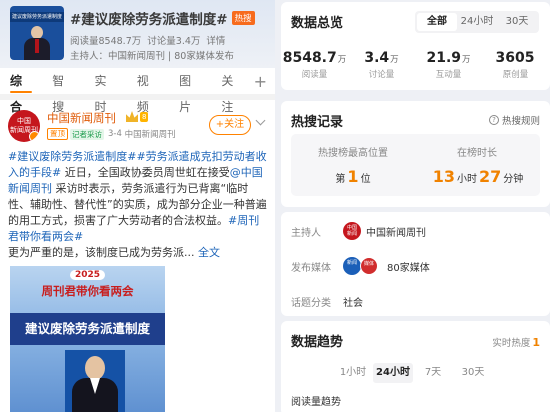  I want to click on range-24h: 24小时, so click(477, 22).